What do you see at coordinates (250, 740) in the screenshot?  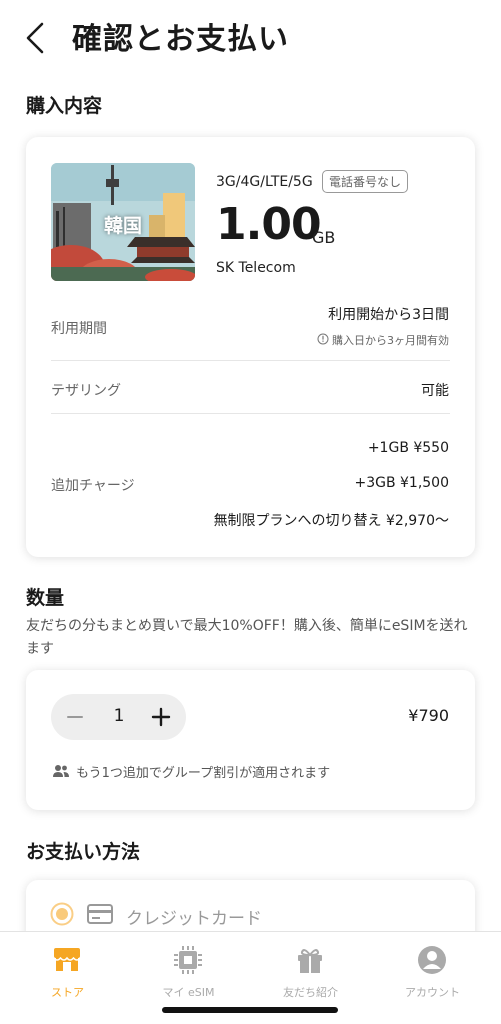 I see `quantity-card: 1 ¥790 もう1つ追加でグループ割引が適用されます` at bounding box center [250, 740].